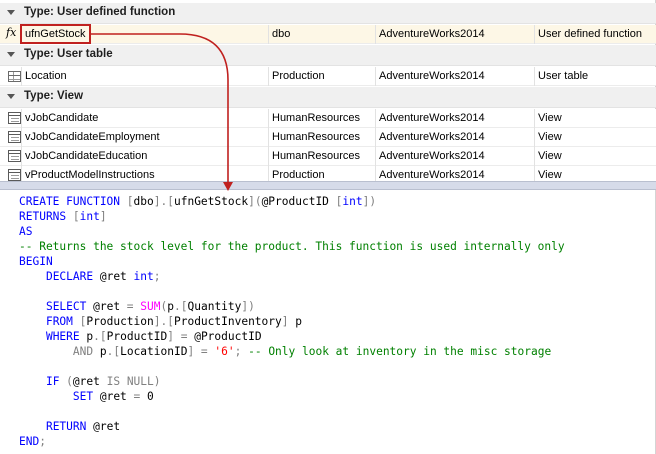 This screenshot has height=454, width=656. I want to click on group-title: Type: User defined function, so click(100, 12).